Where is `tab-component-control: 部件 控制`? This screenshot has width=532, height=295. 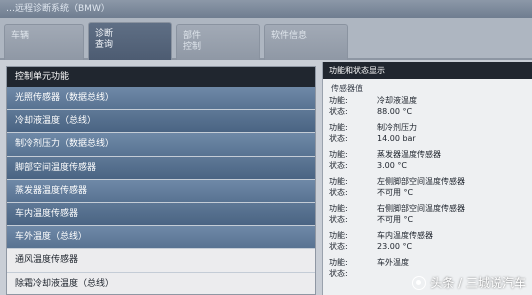 tab-component-control: 部件 控制 is located at coordinates (218, 42).